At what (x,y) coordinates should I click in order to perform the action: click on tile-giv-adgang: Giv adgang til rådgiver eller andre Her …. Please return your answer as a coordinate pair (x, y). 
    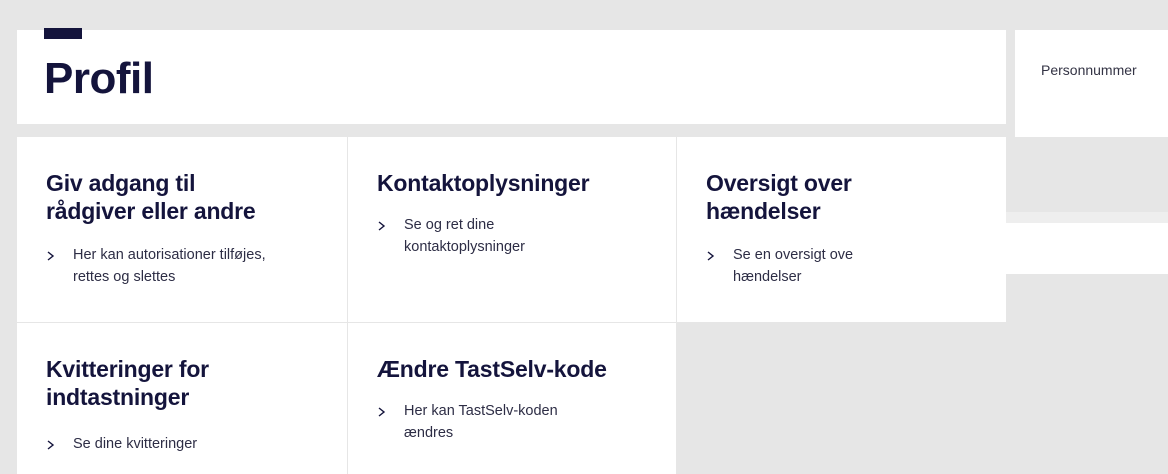
    Looking at the image, I should click on (182, 229).